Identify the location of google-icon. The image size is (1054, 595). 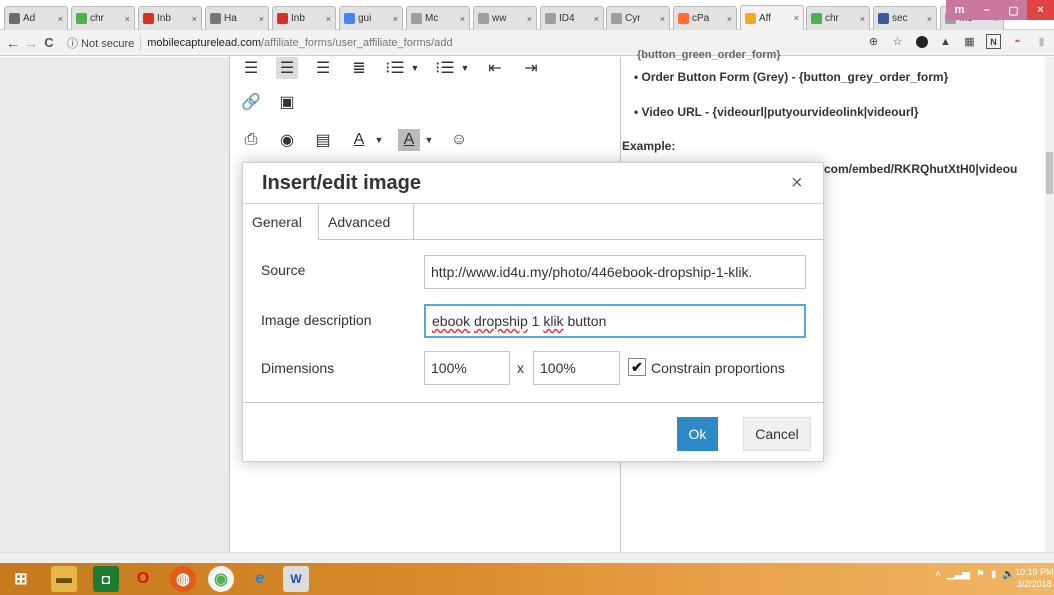
(349, 18).